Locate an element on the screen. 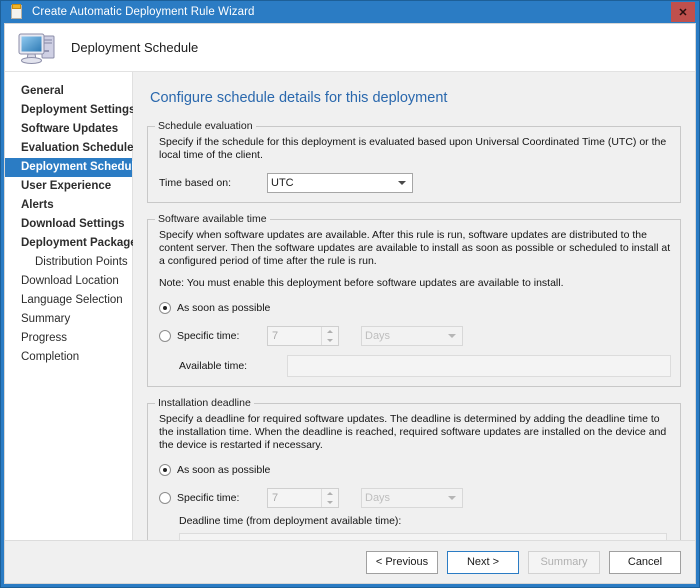 The height and width of the screenshot is (588, 700). sidebar-item-download-settings: Download Settings is located at coordinates (68, 224).